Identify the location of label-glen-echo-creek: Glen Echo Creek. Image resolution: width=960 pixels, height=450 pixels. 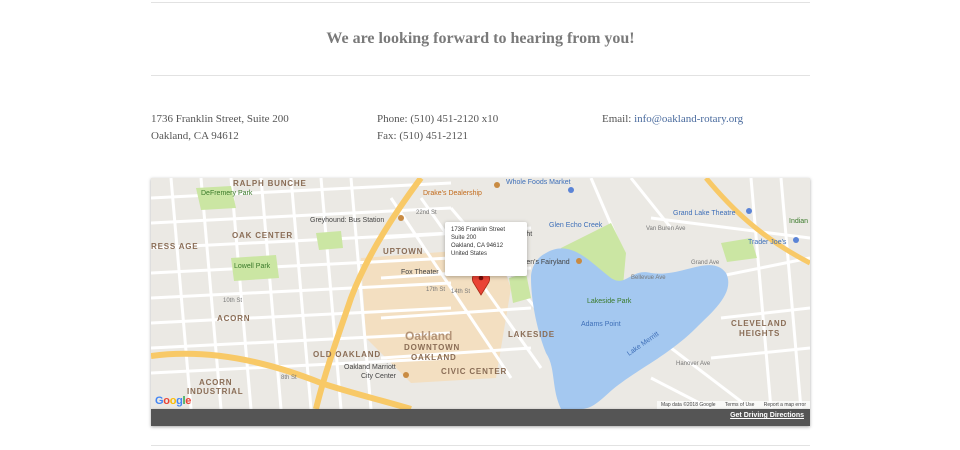
(576, 225).